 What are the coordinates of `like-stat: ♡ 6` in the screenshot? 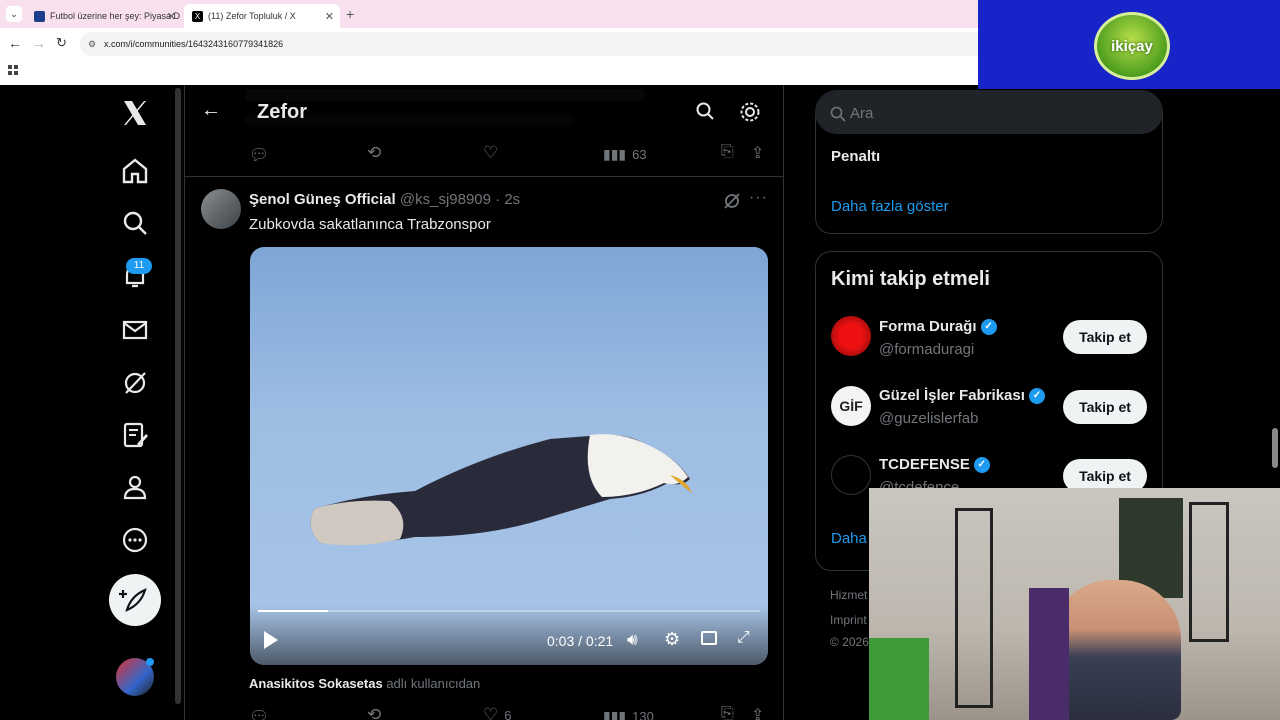 It's located at (497, 712).